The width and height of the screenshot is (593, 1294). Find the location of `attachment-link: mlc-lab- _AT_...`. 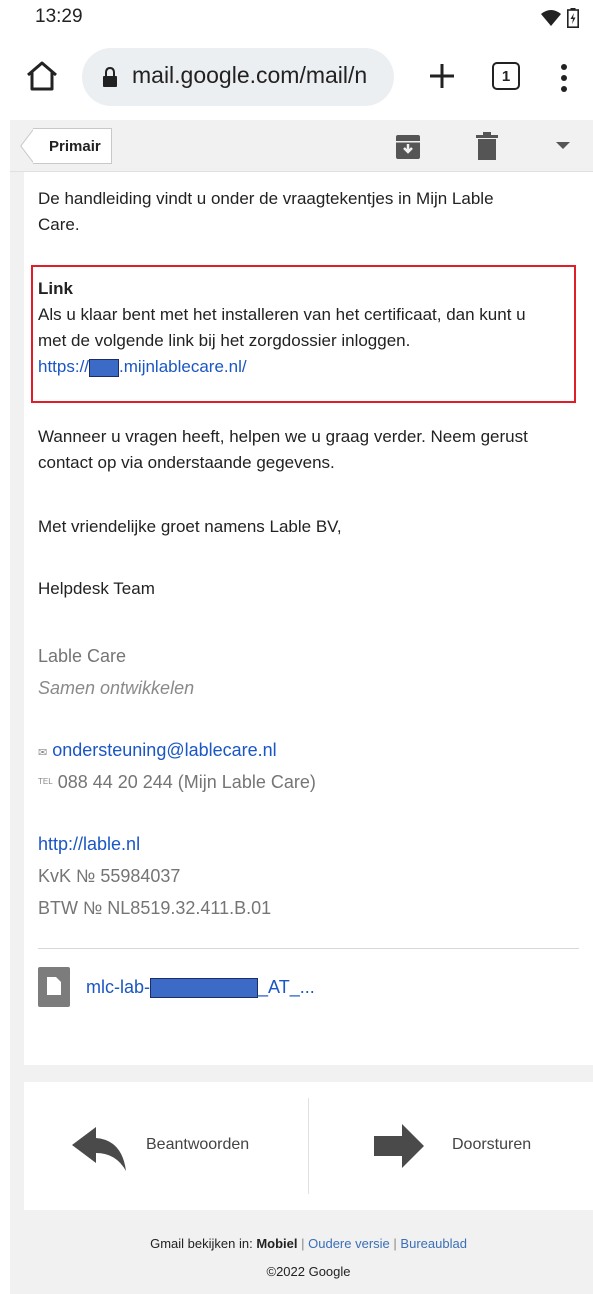

attachment-link: mlc-lab- _AT_... is located at coordinates (326, 987).